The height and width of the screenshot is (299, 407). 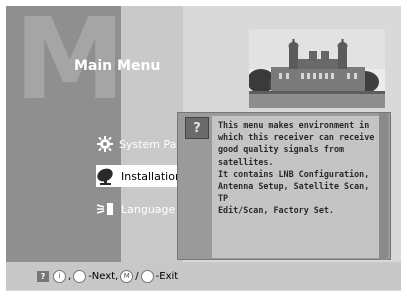 I want to click on info-line: This menu makes environment in, so click(x=294, y=125).